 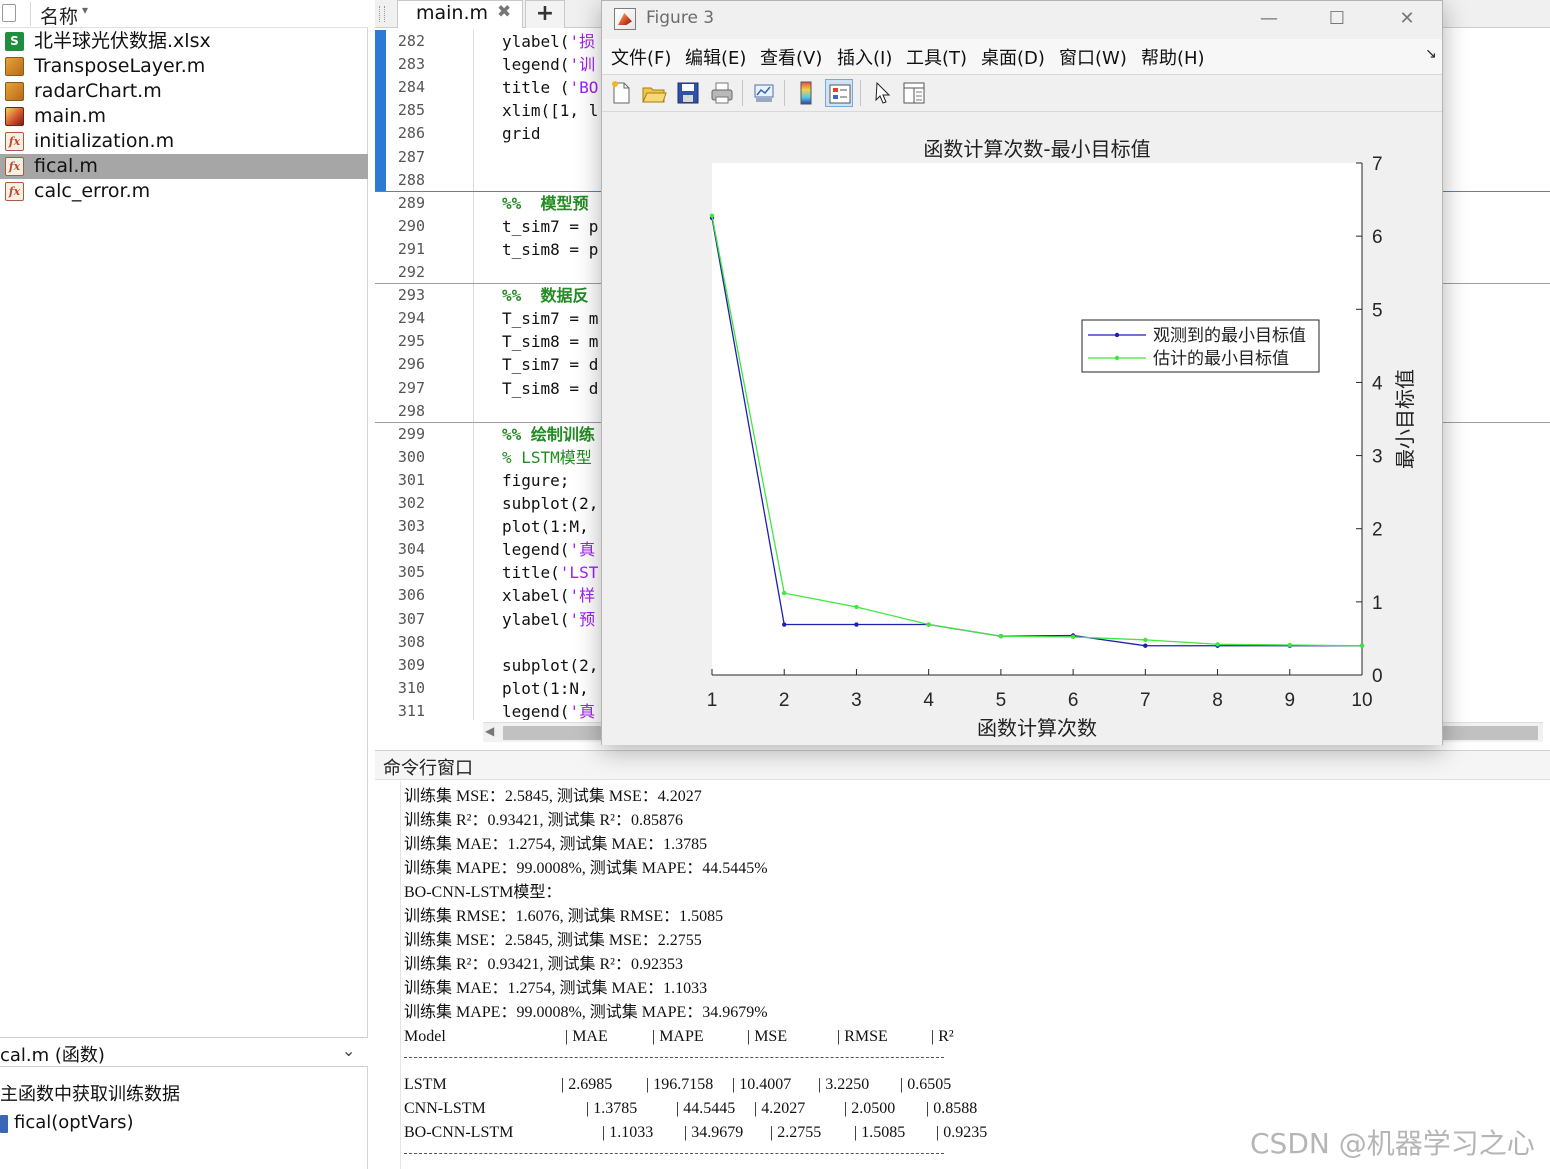 What do you see at coordinates (184, 1052) in the screenshot?
I see `details-panel-header: cal.m (函数) ⌄` at bounding box center [184, 1052].